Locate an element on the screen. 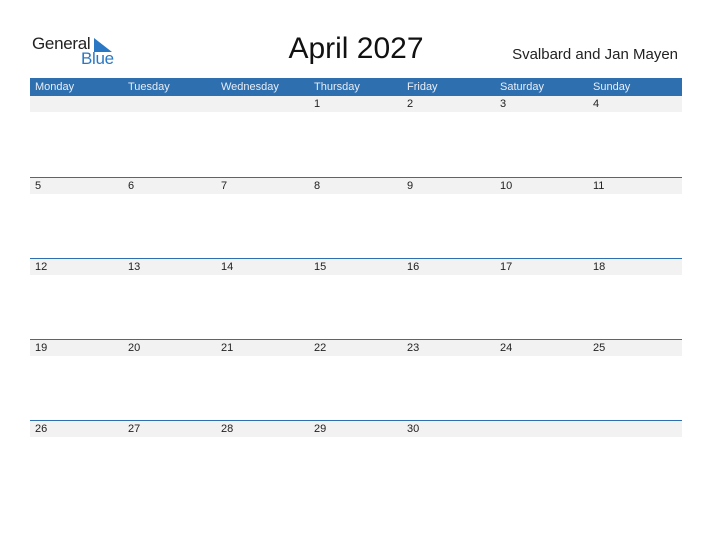 Image resolution: width=712 pixels, height=550 pixels. day-cell: 1 is located at coordinates (317, 104).